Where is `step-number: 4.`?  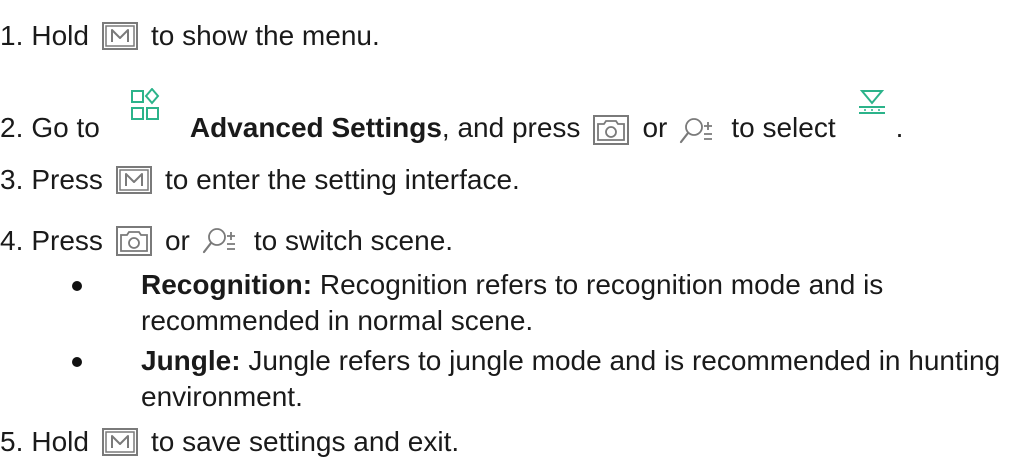 step-number: 4. is located at coordinates (12, 240).